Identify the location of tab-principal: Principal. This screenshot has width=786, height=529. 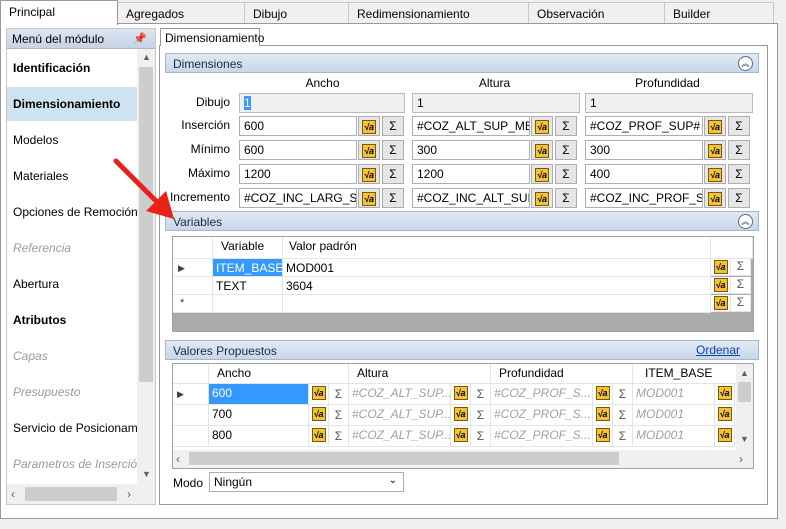
(59, 12).